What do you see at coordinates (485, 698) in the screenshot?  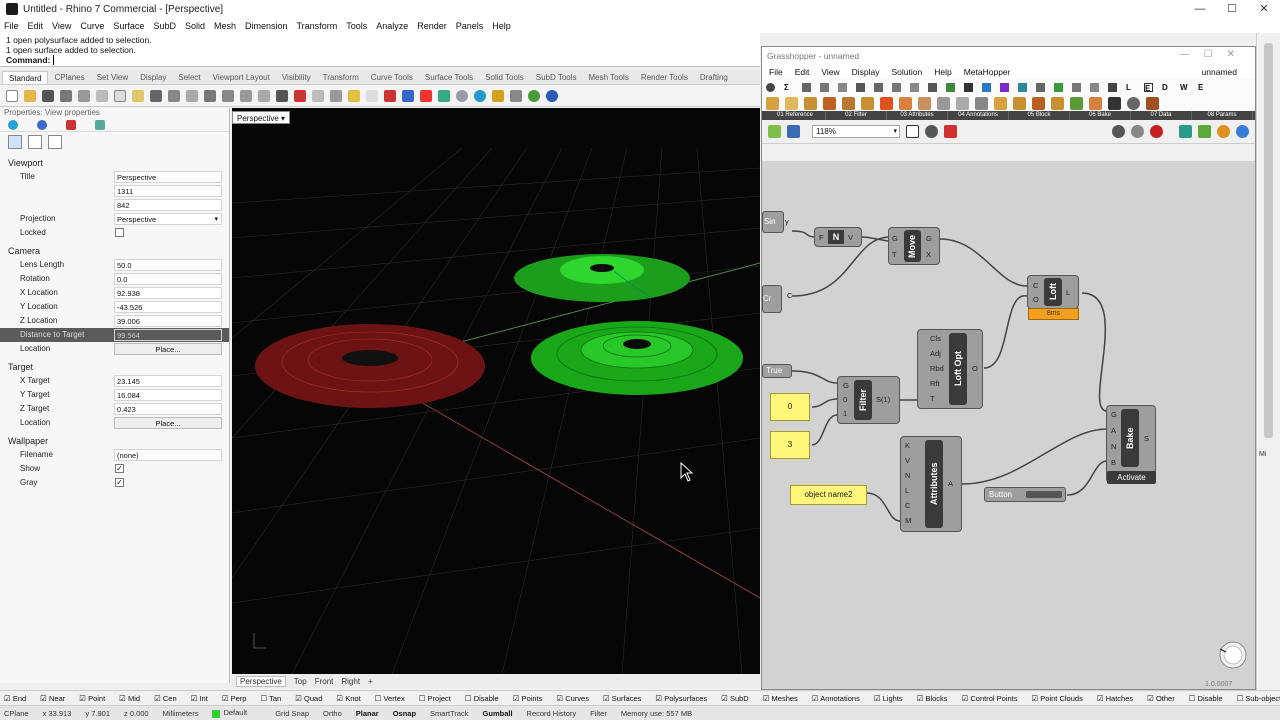 I see `osnap-disable: ☐ Disable` at bounding box center [485, 698].